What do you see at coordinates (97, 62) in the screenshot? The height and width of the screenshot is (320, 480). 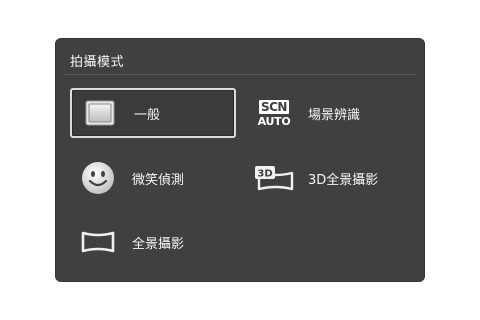 I see `dialog-title: 拍攝模式` at bounding box center [97, 62].